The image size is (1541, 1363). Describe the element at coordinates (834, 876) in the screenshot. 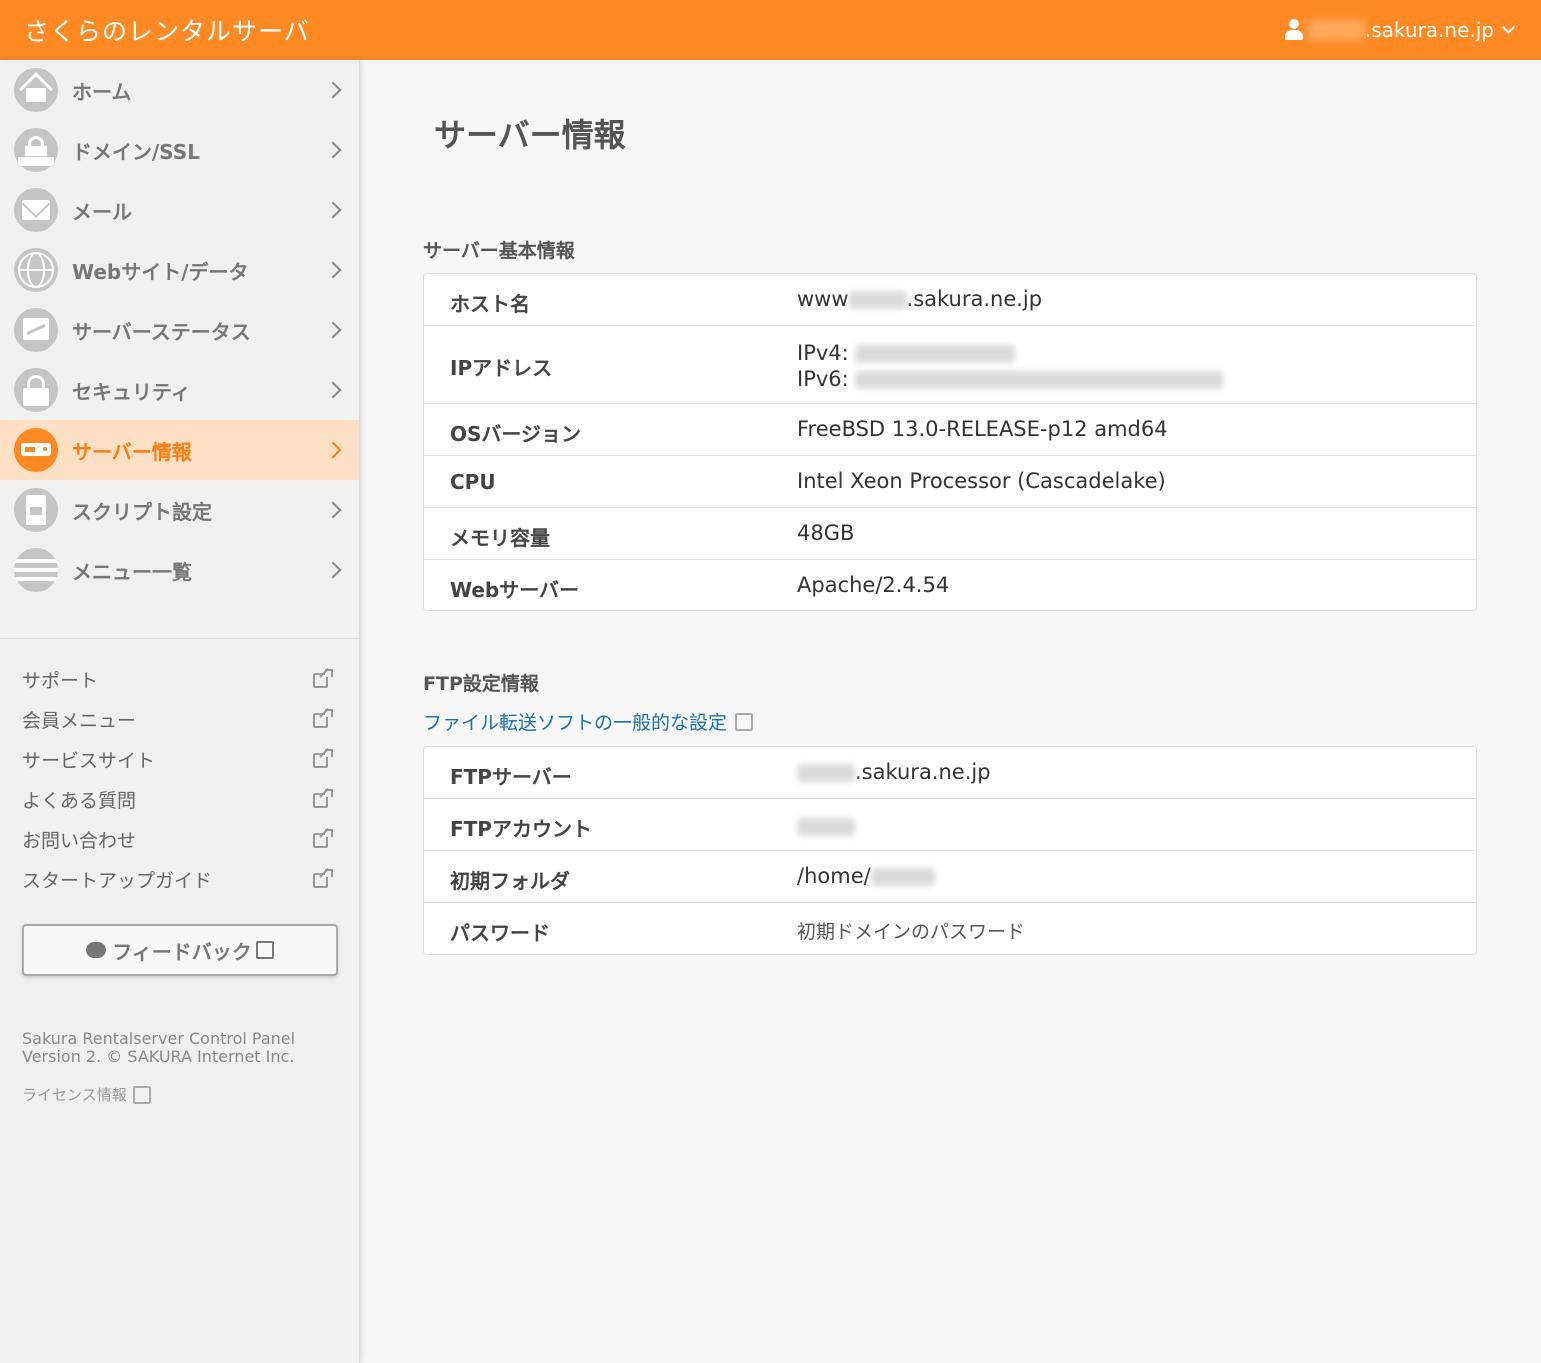

I see `folder-prefix: /home/` at that location.